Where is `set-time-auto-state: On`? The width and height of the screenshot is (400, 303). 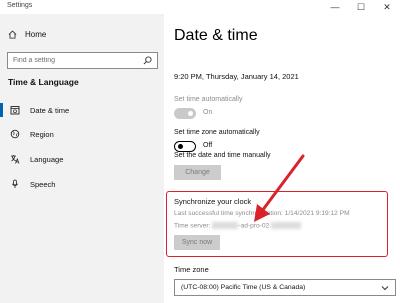 set-time-auto-state: On is located at coordinates (208, 112).